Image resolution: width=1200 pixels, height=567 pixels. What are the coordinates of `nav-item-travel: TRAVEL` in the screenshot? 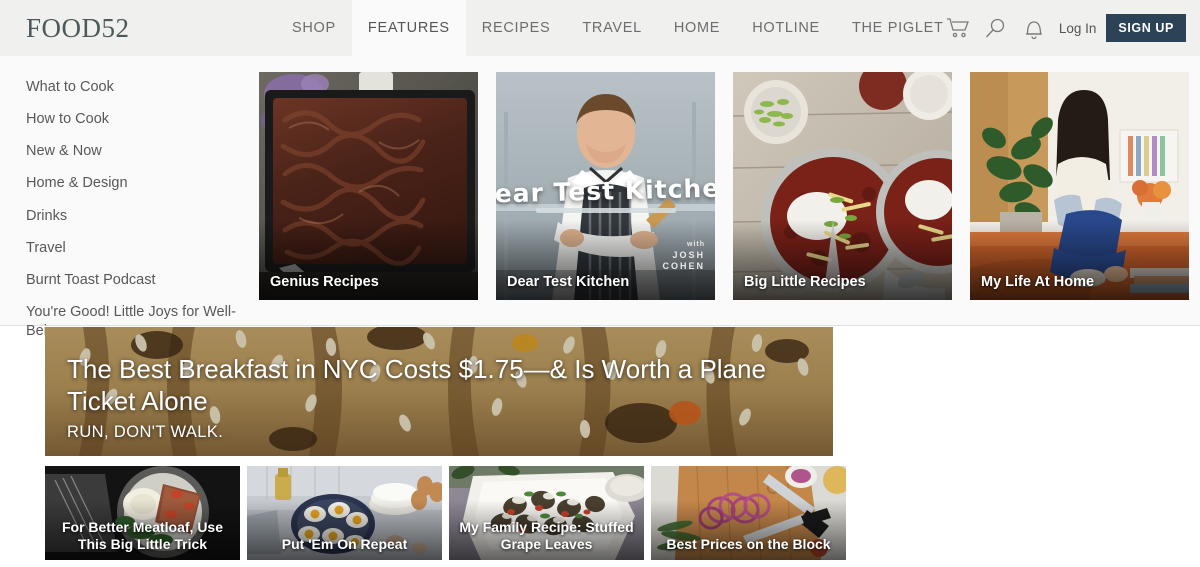 It's located at (612, 28).